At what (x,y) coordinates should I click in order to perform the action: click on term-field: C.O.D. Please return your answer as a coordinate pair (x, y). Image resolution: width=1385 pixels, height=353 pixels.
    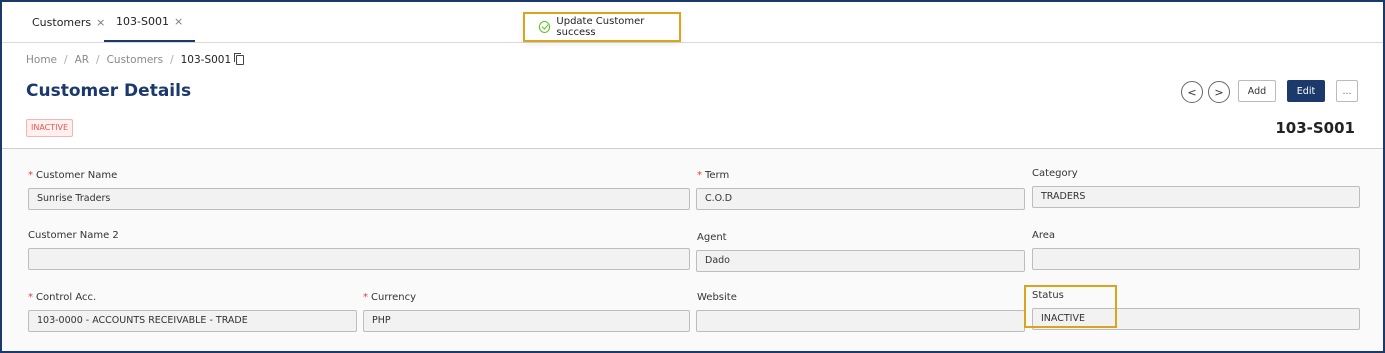
    Looking at the image, I should click on (860, 199).